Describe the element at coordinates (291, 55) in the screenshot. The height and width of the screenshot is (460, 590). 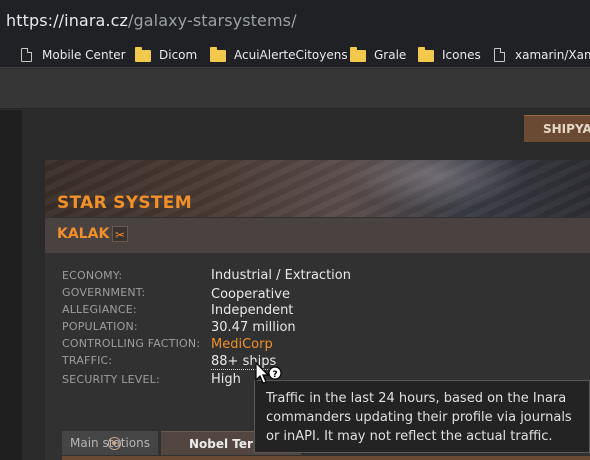
I see `bookmark-label: AcuiAlerteCitoyens` at that location.